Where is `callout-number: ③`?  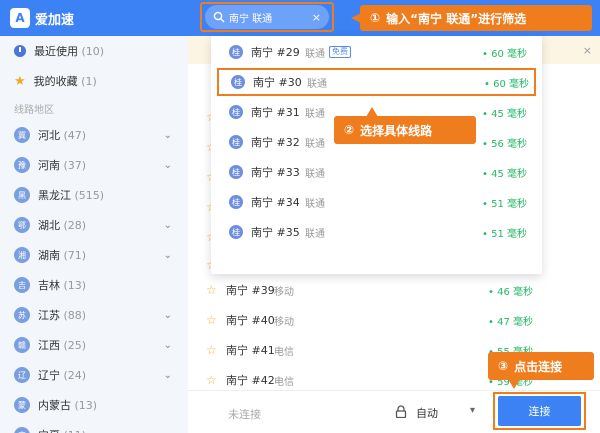 callout-number: ③ is located at coordinates (503, 366).